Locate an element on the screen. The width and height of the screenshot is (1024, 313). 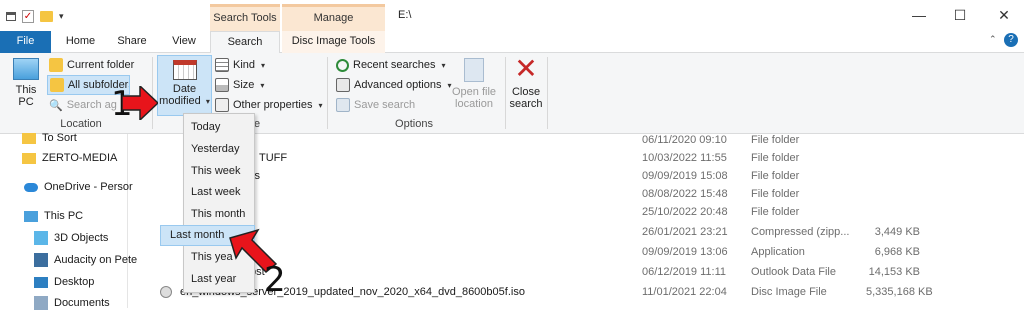
tab-disc-image-tools: Disc Image Tools is located at coordinates (333, 42).